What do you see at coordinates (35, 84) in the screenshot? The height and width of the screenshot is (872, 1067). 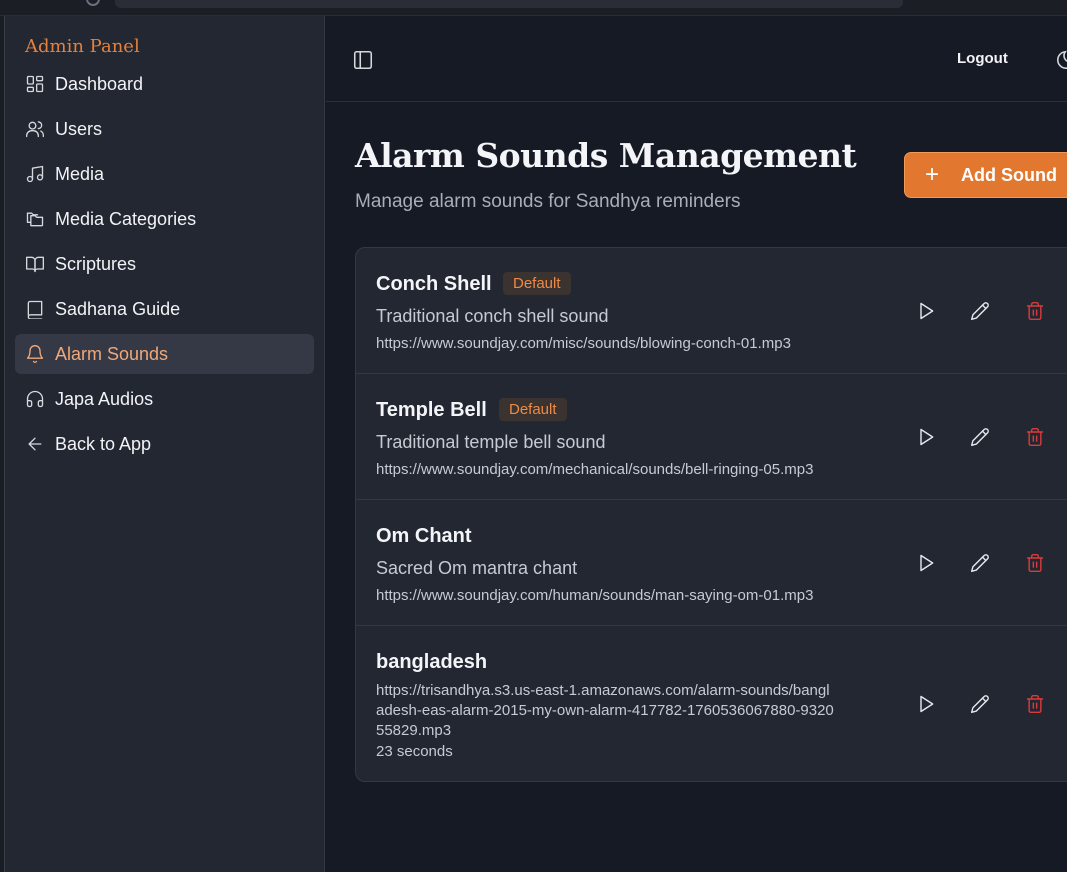 I see `dashboard-icon` at bounding box center [35, 84].